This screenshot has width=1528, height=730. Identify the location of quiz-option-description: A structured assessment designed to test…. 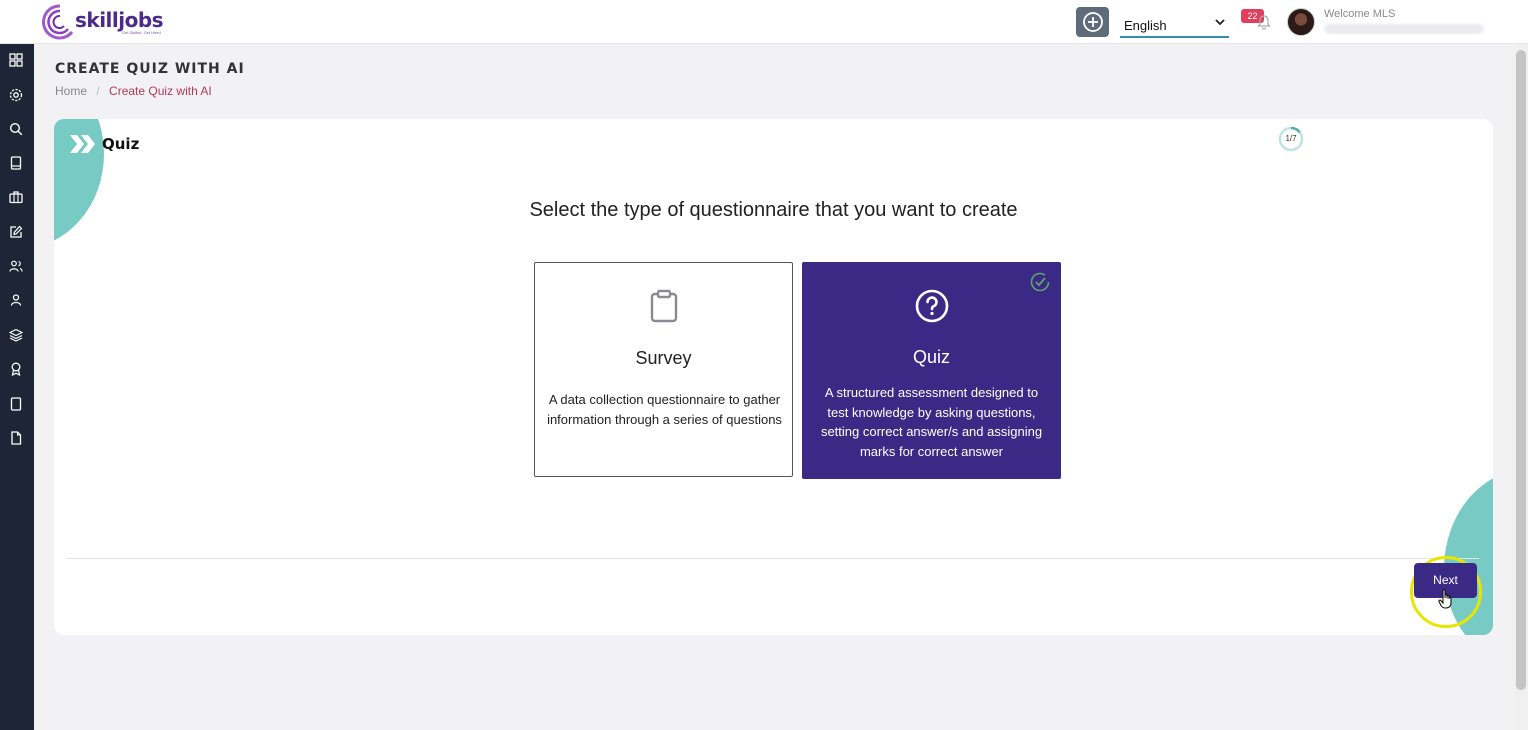
(931, 422).